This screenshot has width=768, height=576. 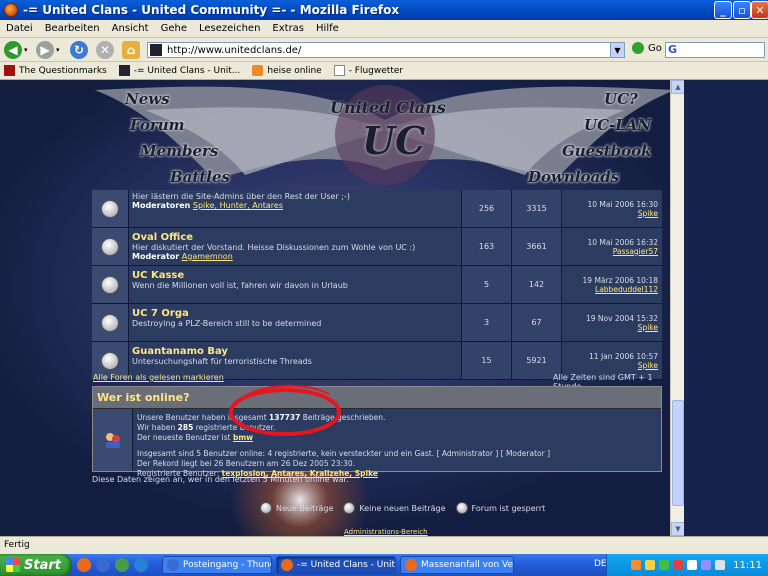 I want to click on scroll-up-arrow-icon: ▲, so click(x=678, y=87).